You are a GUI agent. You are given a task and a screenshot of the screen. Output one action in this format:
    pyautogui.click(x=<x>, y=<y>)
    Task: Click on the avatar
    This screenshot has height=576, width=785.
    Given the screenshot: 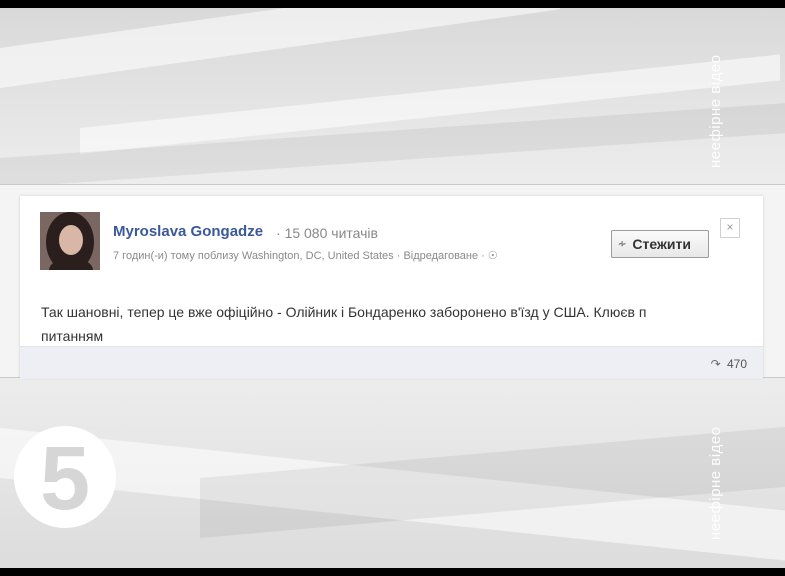 What is the action you would take?
    pyautogui.click(x=70, y=241)
    